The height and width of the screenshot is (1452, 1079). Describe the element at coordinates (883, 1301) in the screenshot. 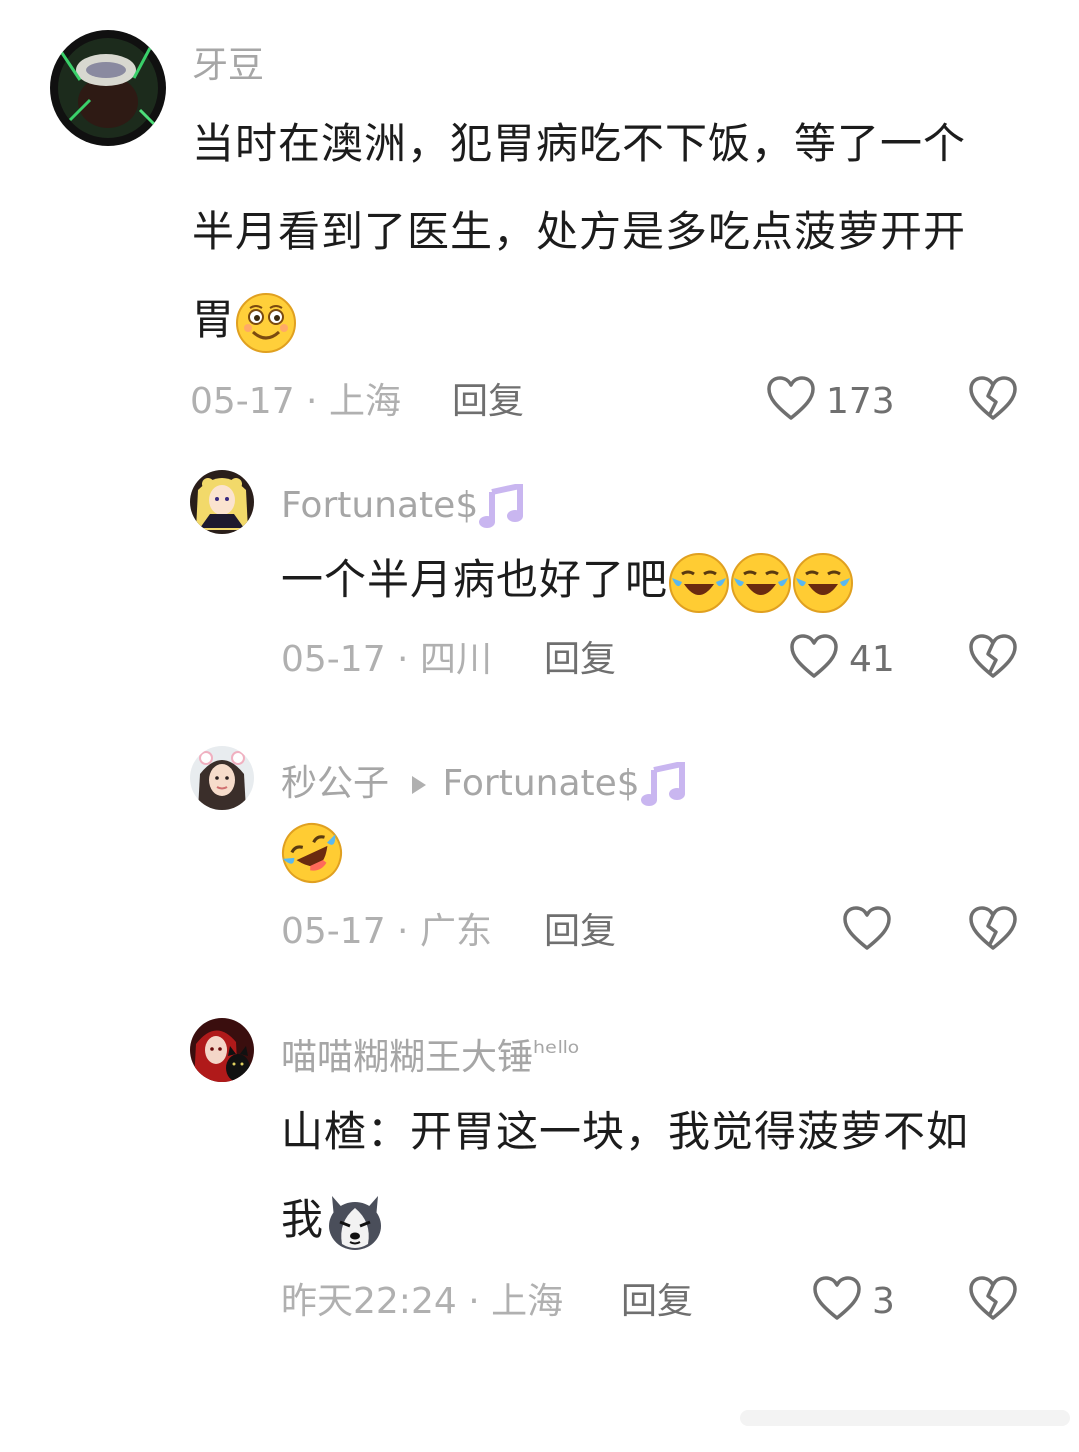

I see `like-count: 3` at that location.